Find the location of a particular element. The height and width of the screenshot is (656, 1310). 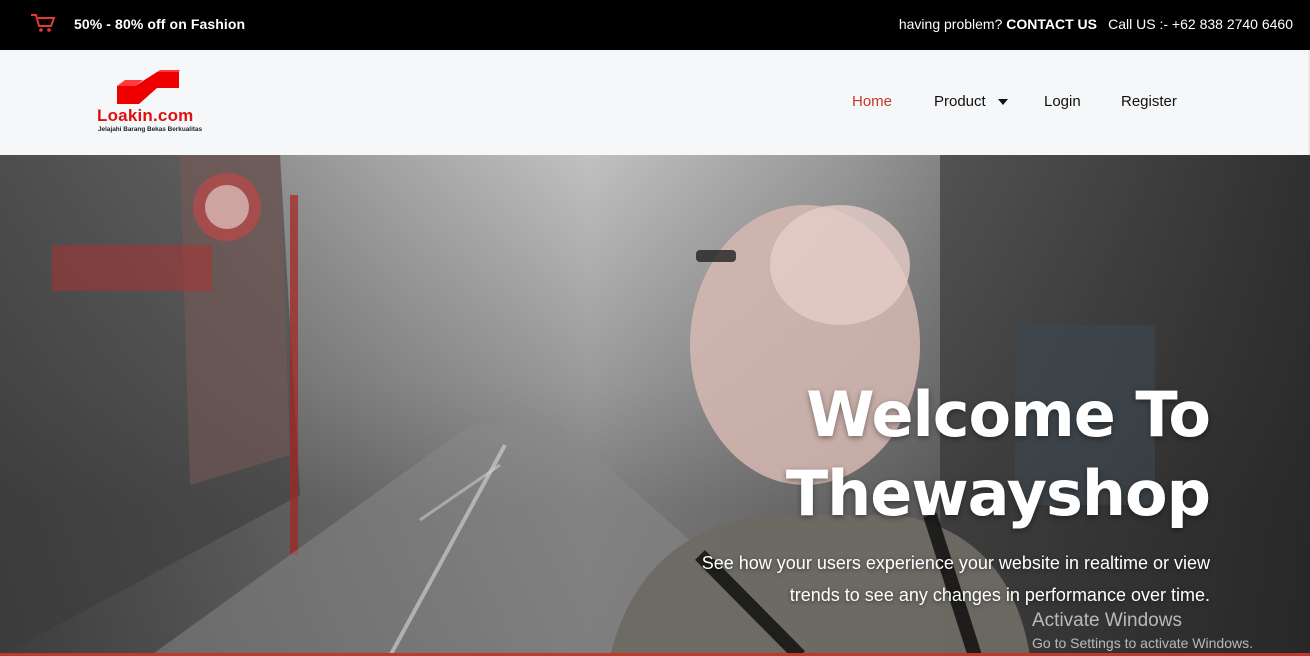

nav-login: Login is located at coordinates (1062, 101).